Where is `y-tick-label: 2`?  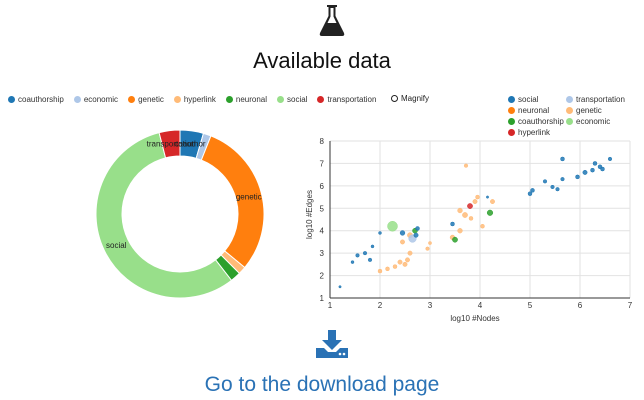
y-tick-label: 2 is located at coordinates (322, 276).